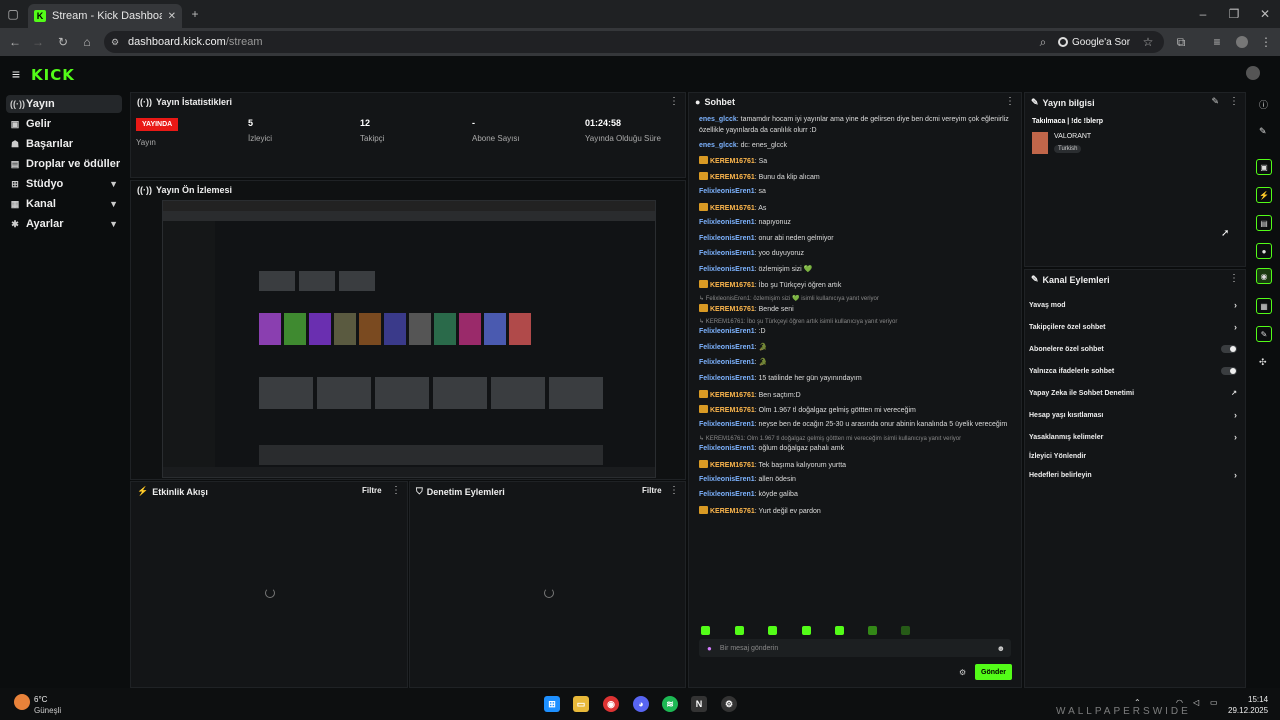 This screenshot has height=720, width=1280. I want to click on site-info-icon: ⚙, so click(115, 42).